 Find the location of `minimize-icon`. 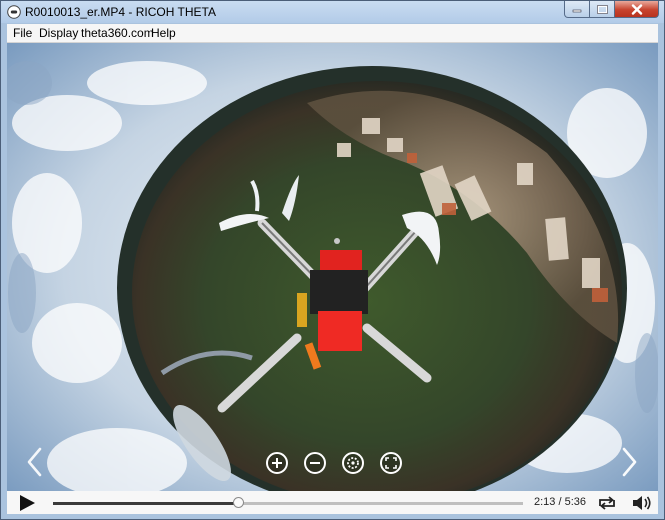

minimize-icon is located at coordinates (577, 11).